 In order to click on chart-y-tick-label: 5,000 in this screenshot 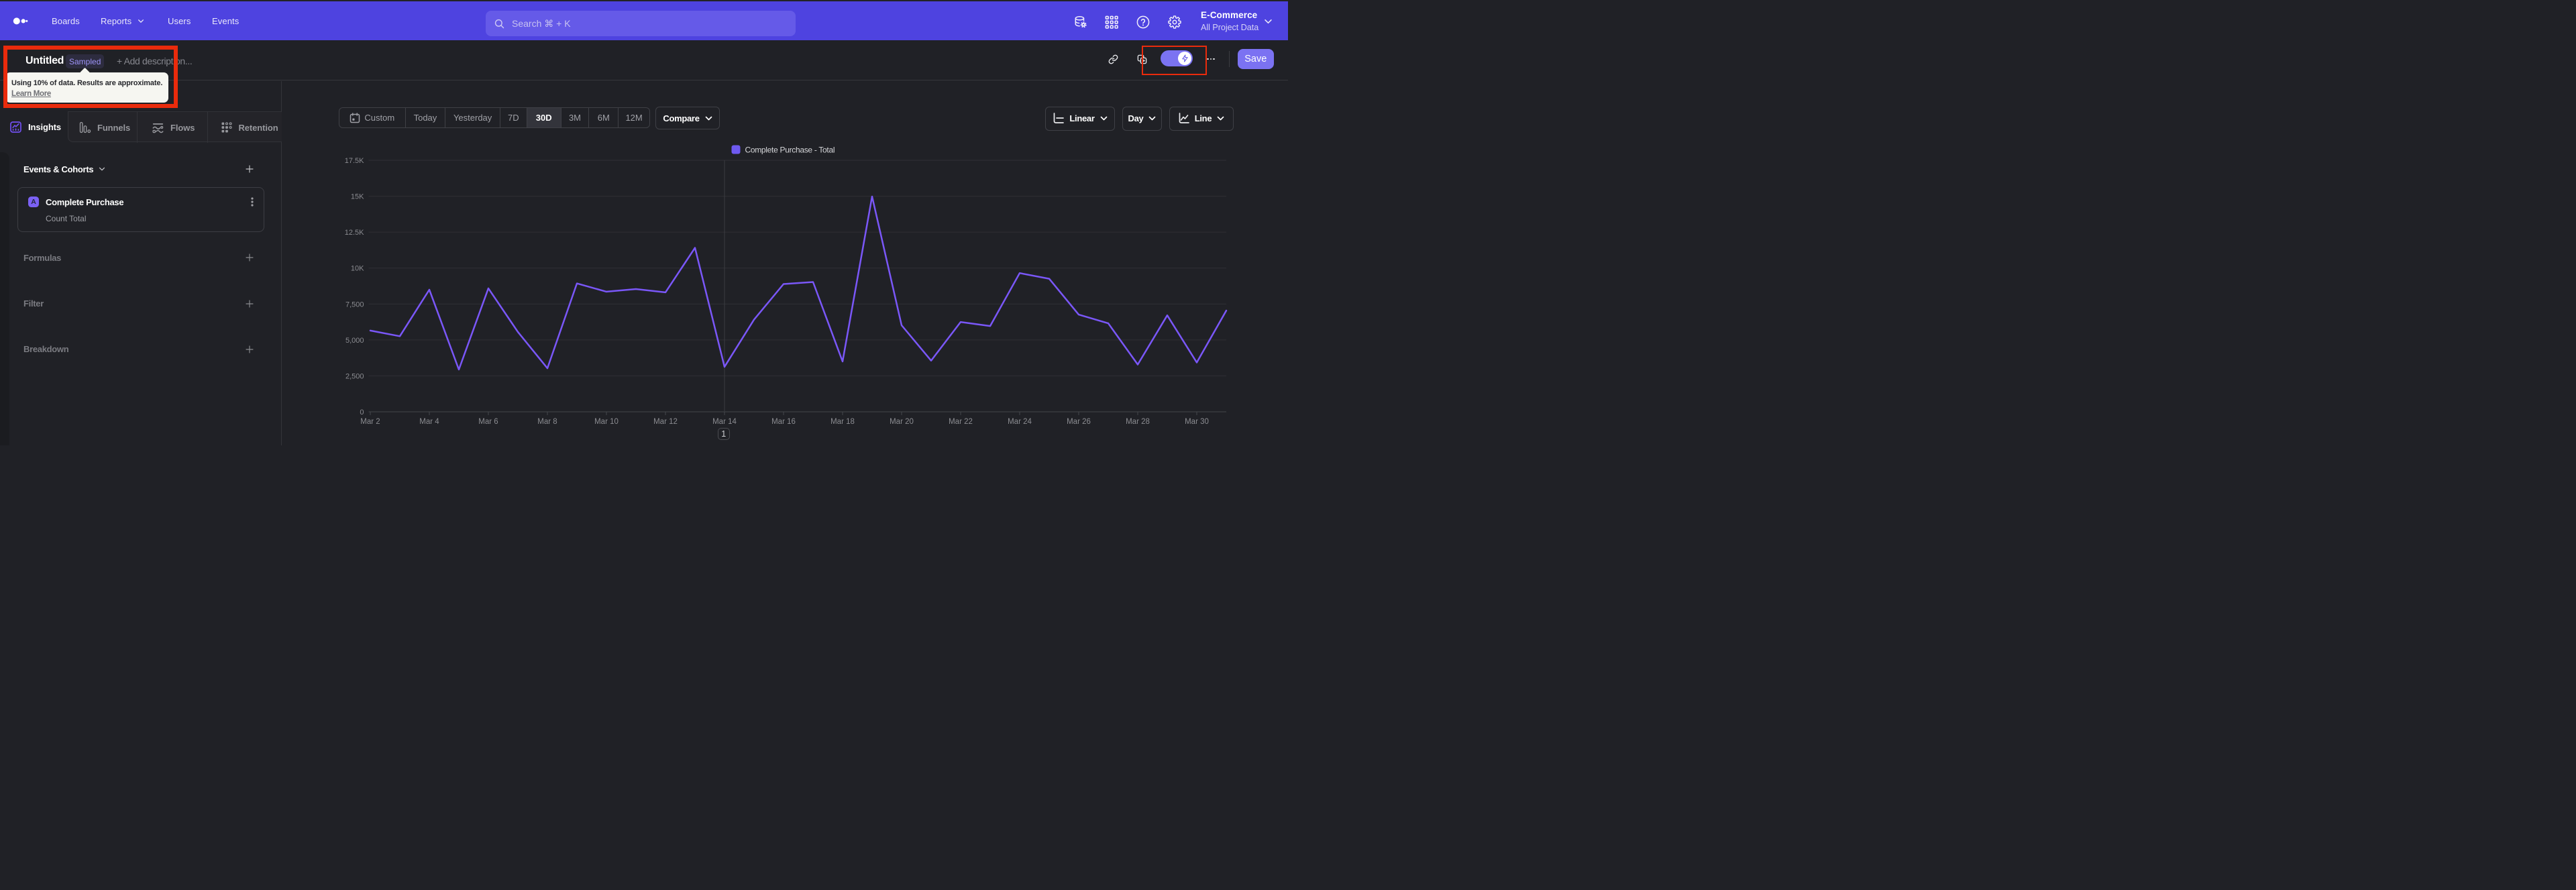, I will do `click(354, 341)`.